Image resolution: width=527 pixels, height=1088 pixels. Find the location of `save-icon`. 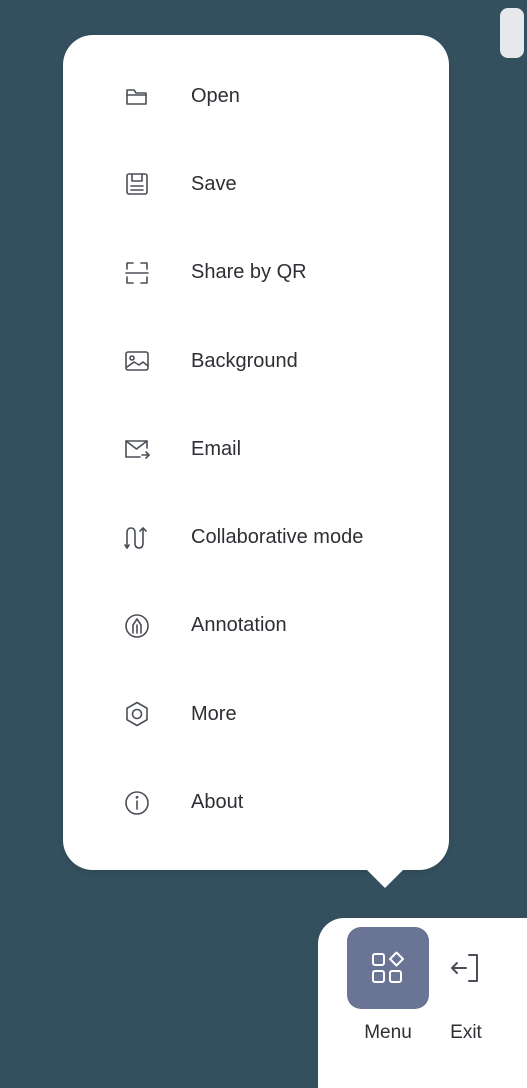

save-icon is located at coordinates (137, 184).